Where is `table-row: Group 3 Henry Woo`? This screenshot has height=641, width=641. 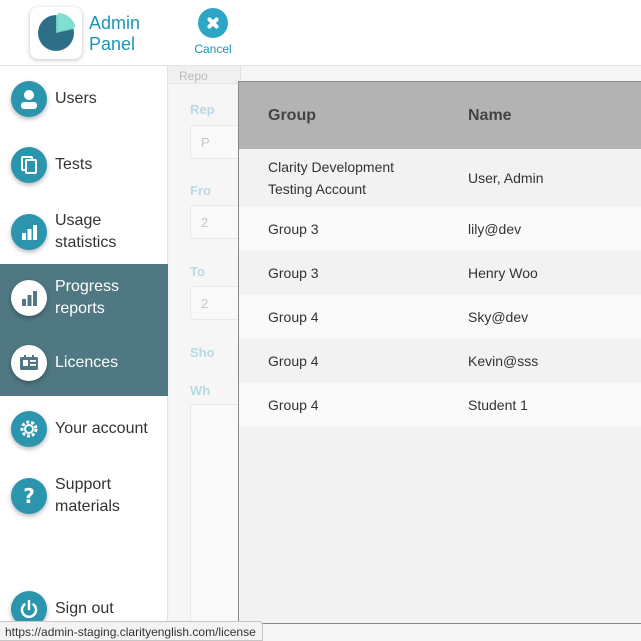 table-row: Group 3 Henry Woo is located at coordinates (440, 273).